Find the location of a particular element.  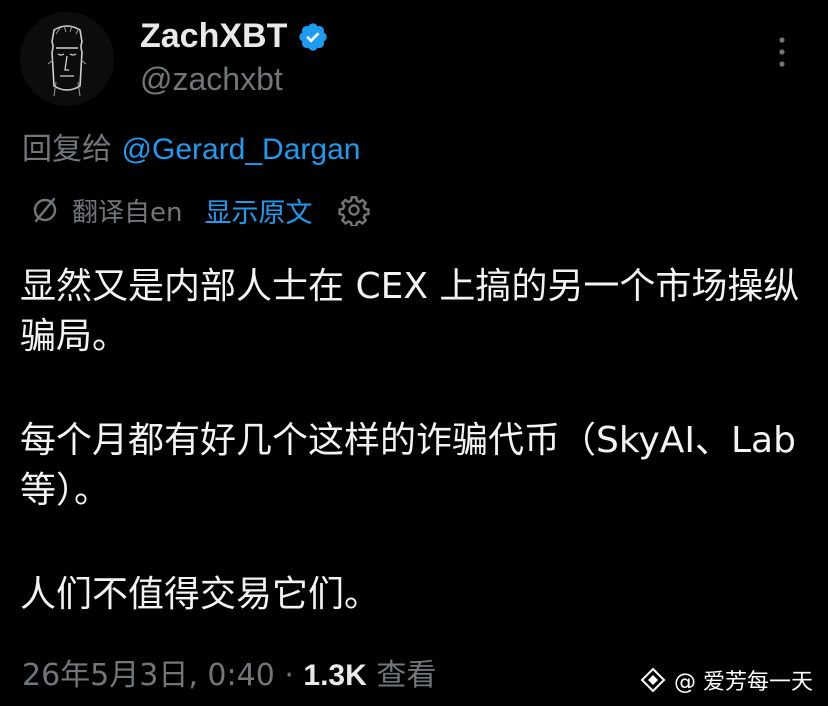

tweet-paragraph: 人们不值得交易它们。 is located at coordinates (200, 594).